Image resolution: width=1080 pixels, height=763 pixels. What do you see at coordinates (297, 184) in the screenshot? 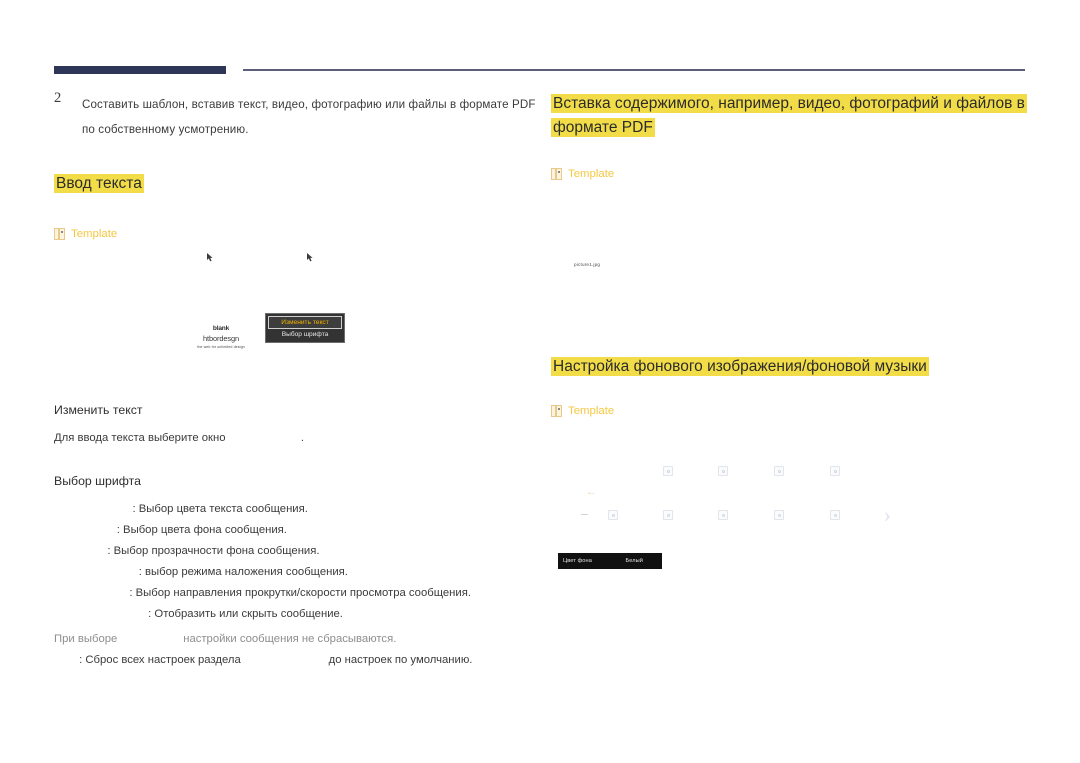
I see `heading-input-text-wrap: Ввод текста` at bounding box center [297, 184].